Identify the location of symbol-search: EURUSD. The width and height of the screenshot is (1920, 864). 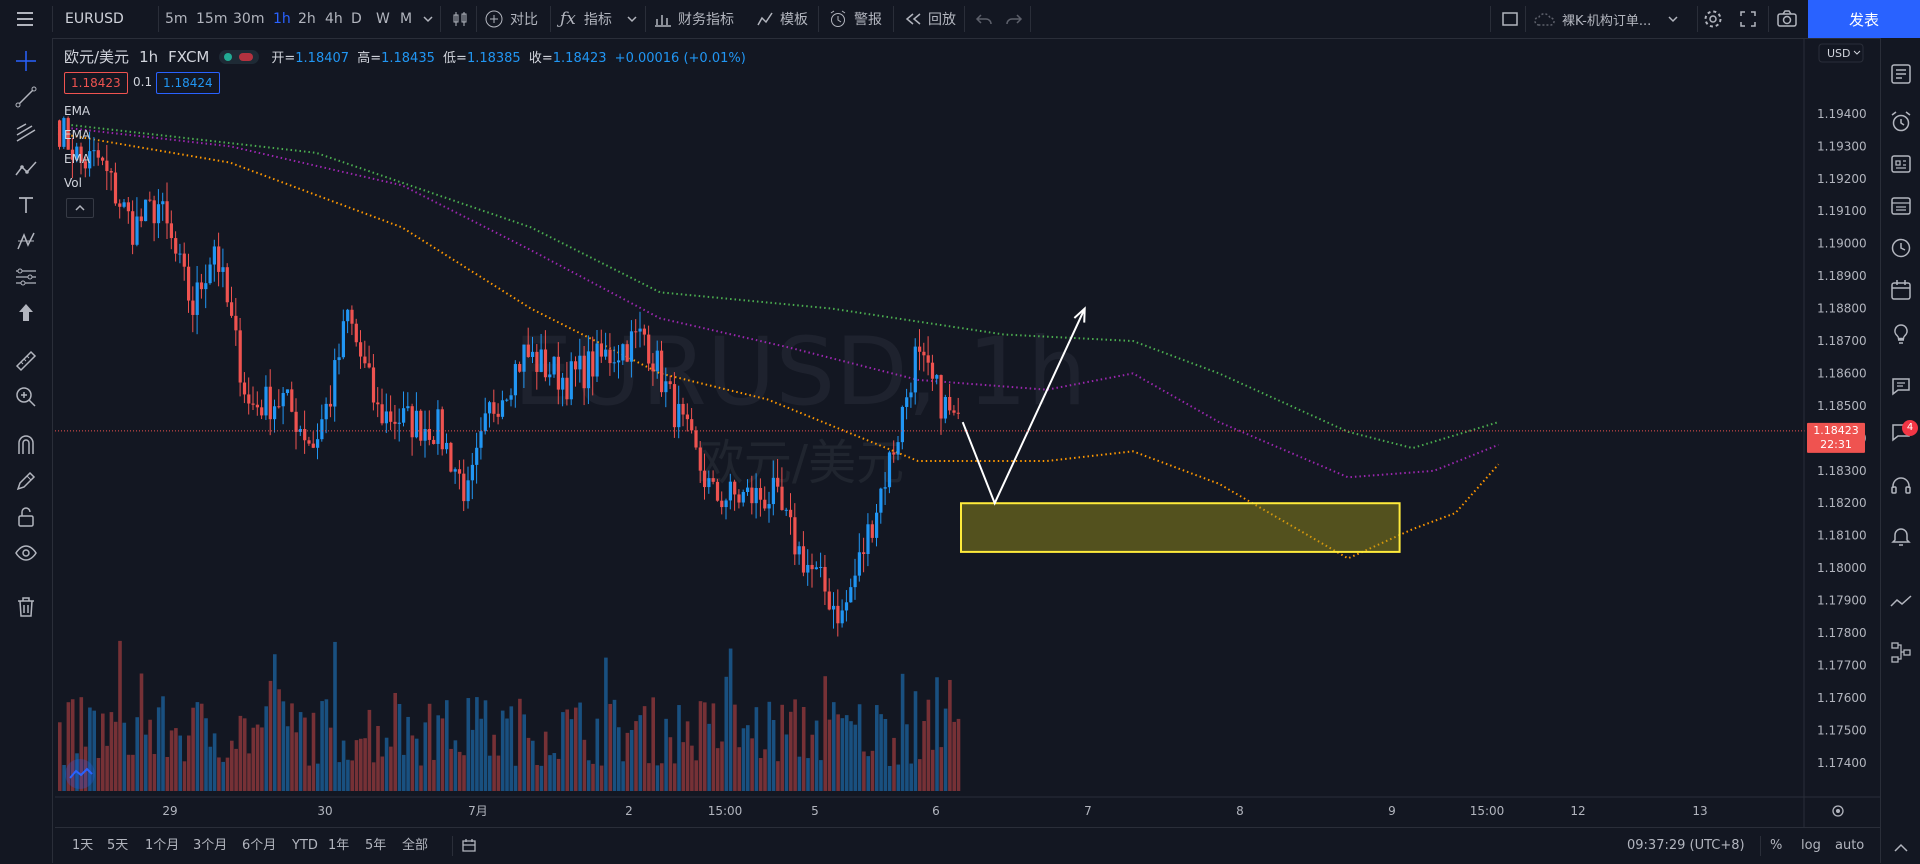
(94, 19).